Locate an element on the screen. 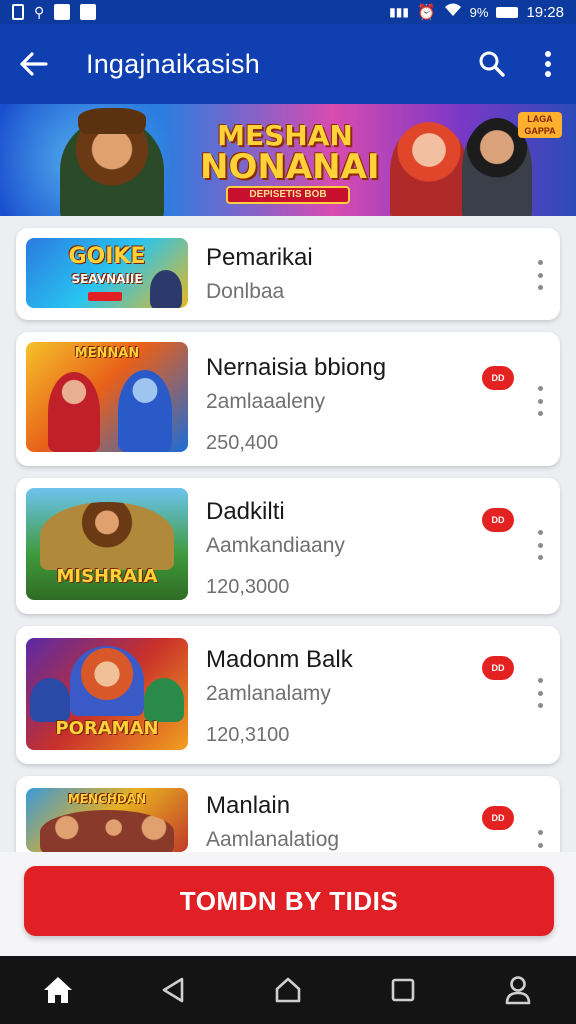  primary-action-button: TOMDN BY TIDIS is located at coordinates (289, 901).